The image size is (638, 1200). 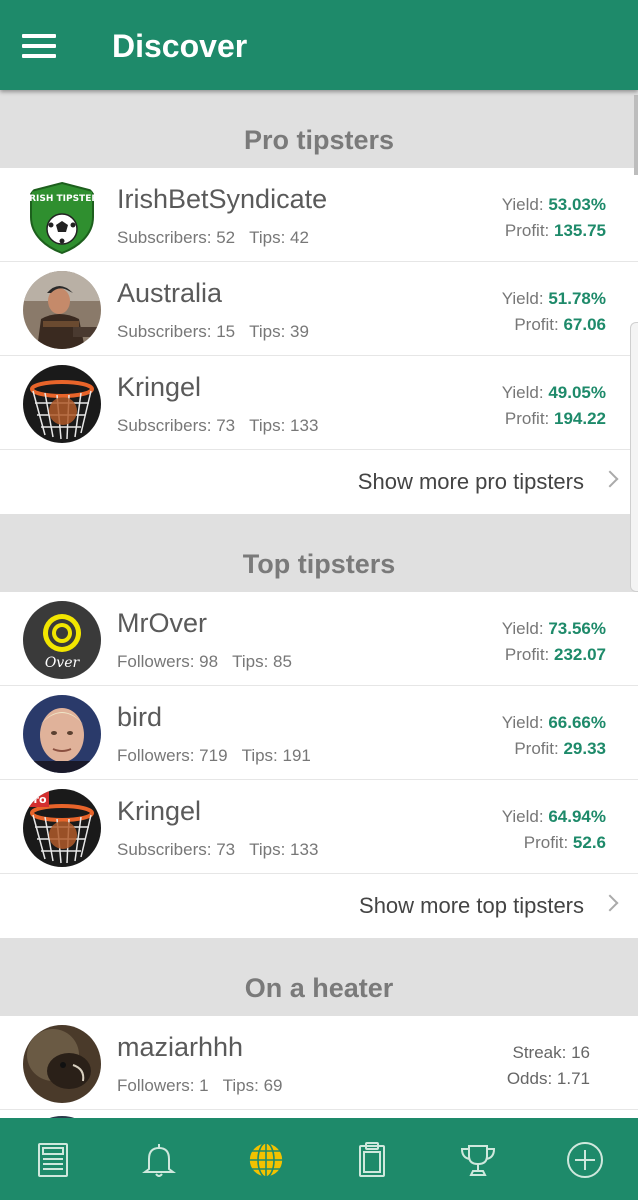 I want to click on bell-icon, so click(x=159, y=1160).